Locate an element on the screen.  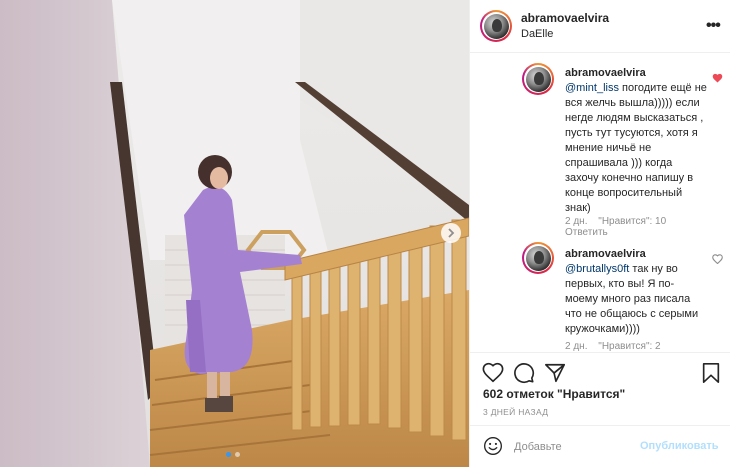
post-actions: 602 отметок "Нравится" 3 ДНЕЙ НАЗАД is located at coordinates (600, 387).